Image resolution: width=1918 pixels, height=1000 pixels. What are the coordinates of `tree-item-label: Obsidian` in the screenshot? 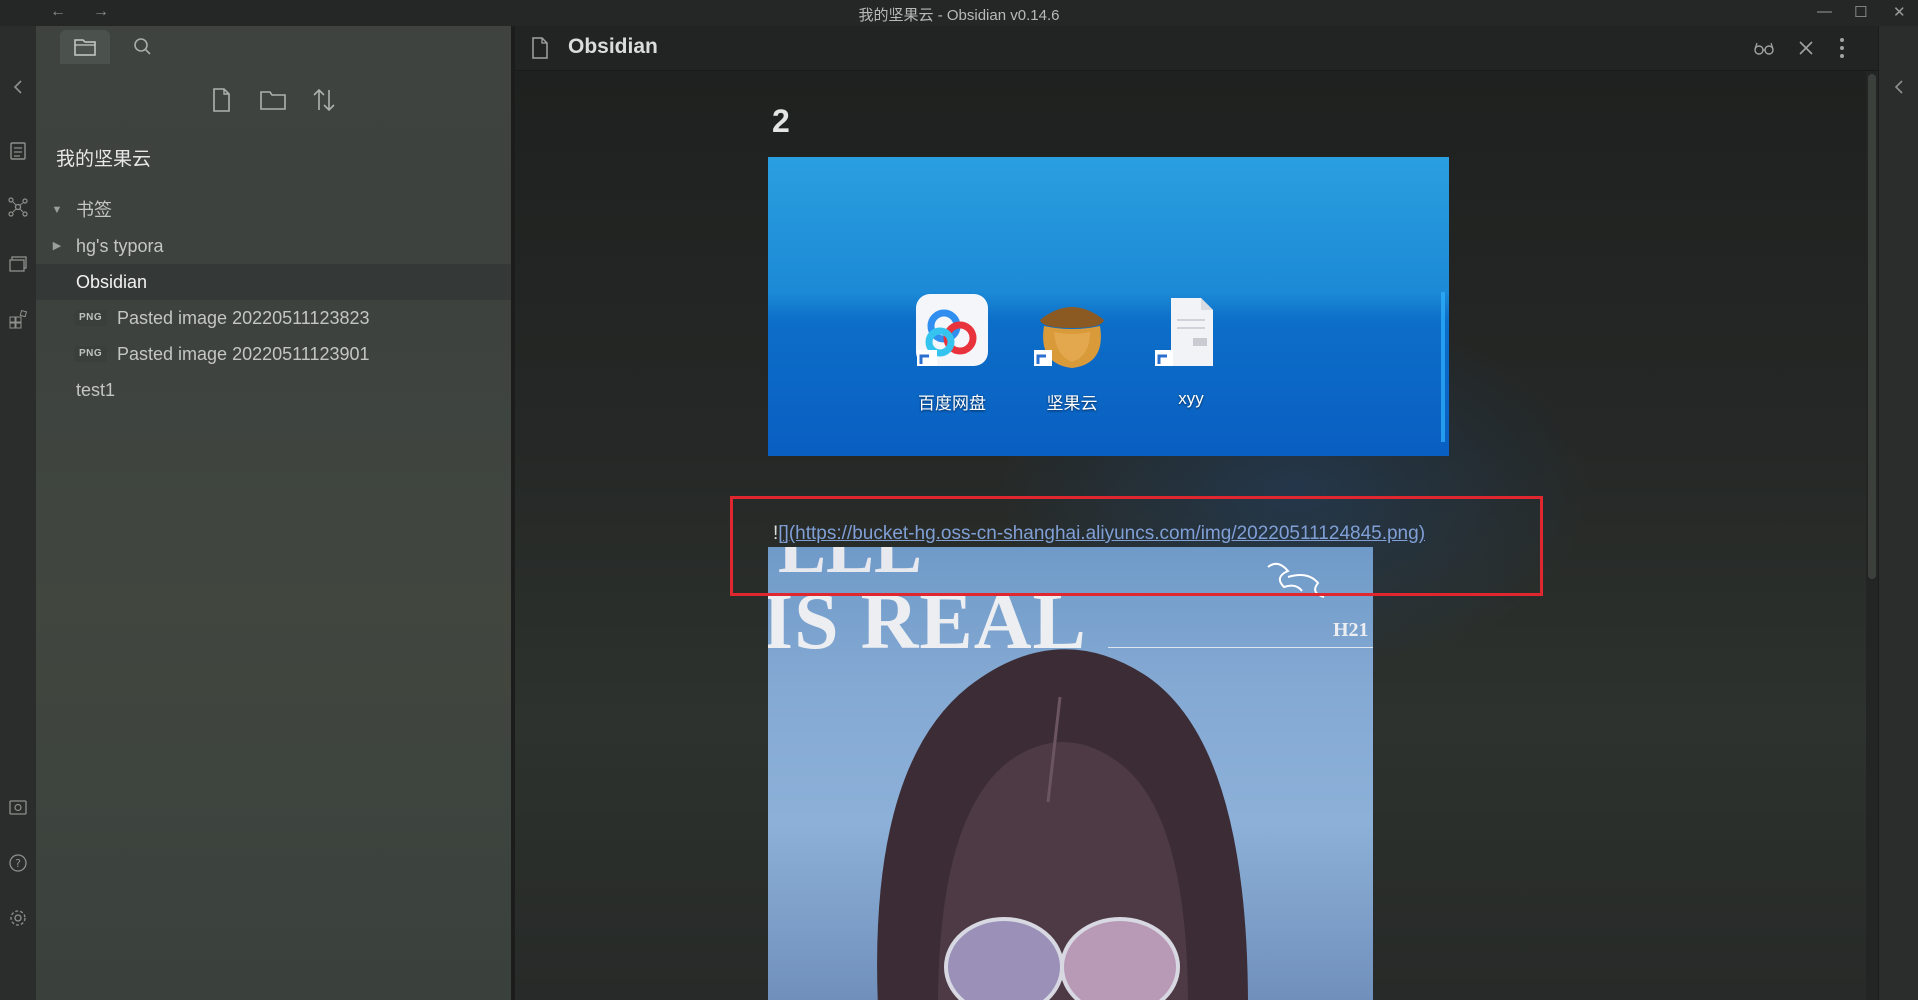 It's located at (112, 282).